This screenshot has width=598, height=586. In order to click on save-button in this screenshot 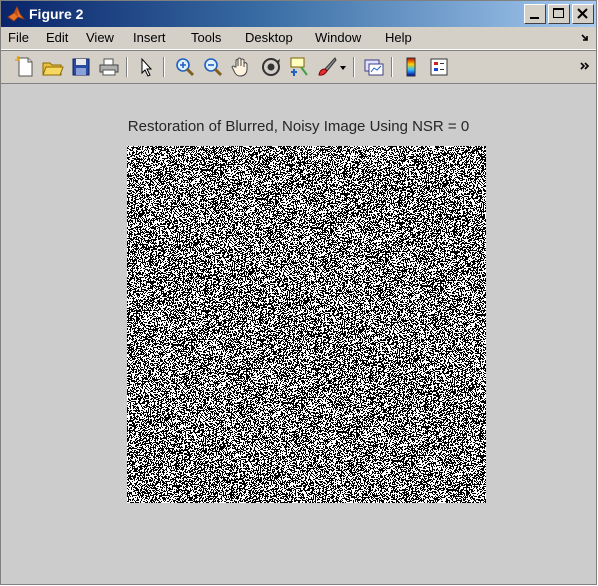, I will do `click(81, 67)`.